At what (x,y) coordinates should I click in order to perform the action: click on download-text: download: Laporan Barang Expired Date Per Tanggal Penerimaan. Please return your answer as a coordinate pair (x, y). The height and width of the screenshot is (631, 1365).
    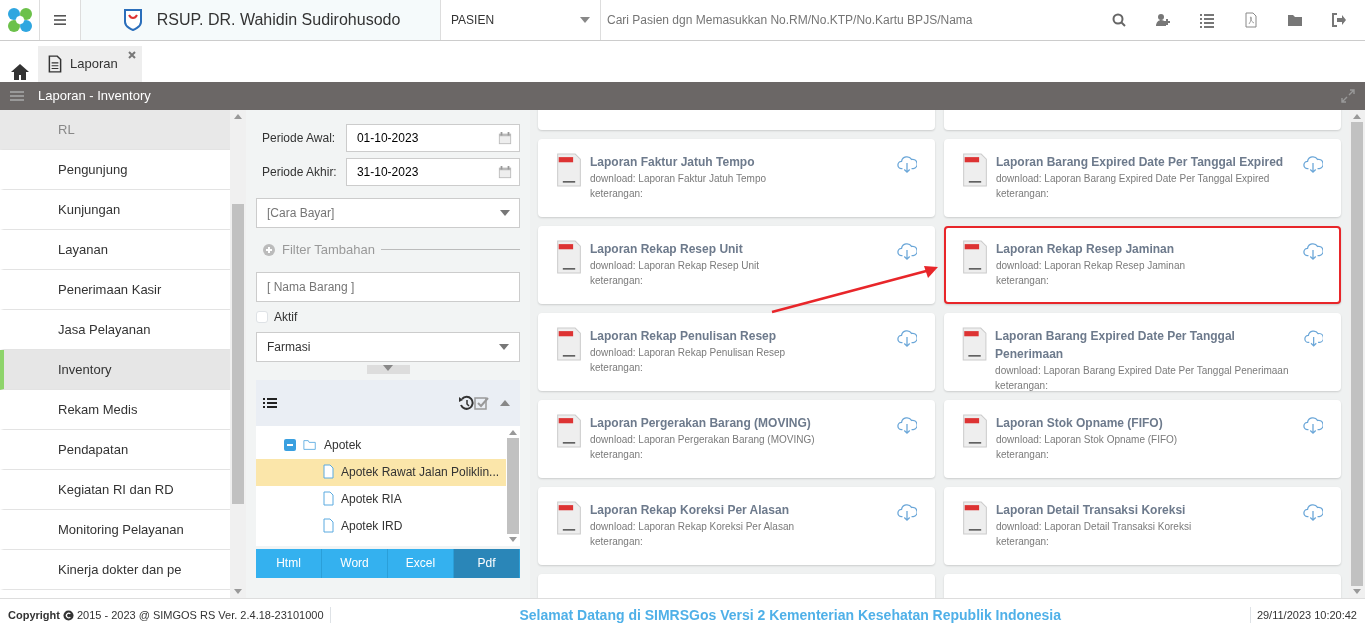
    Looking at the image, I should click on (1142, 371).